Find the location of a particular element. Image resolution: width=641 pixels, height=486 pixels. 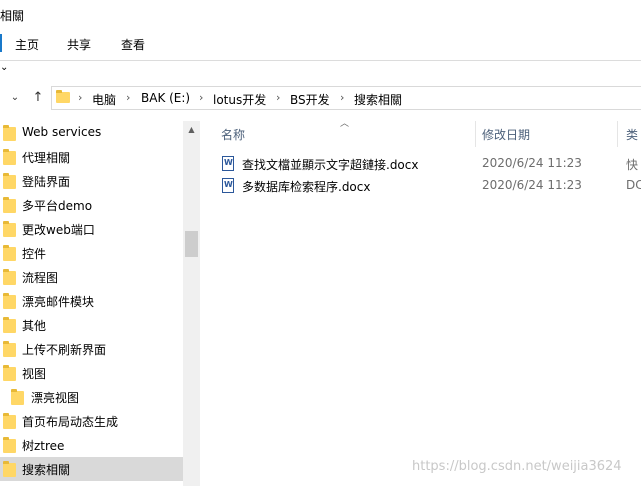

breadcrumb-drive: BAK (E:) is located at coordinates (165, 98).